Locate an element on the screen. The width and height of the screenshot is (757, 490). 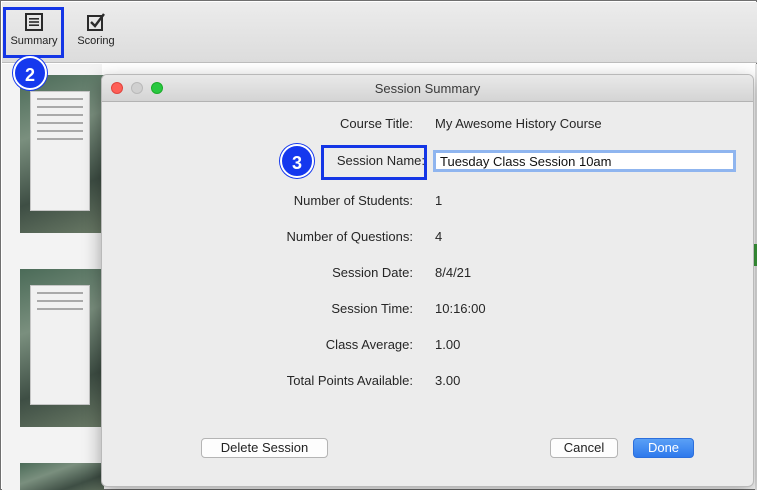
session-time-label: Session Time: is located at coordinates (372, 308).